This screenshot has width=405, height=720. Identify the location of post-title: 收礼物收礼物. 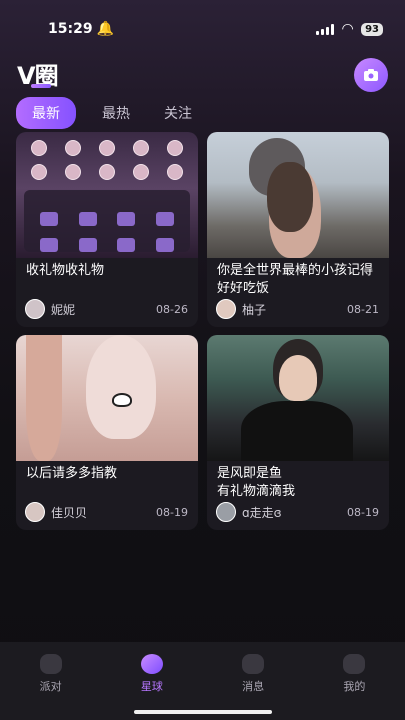
(65, 270).